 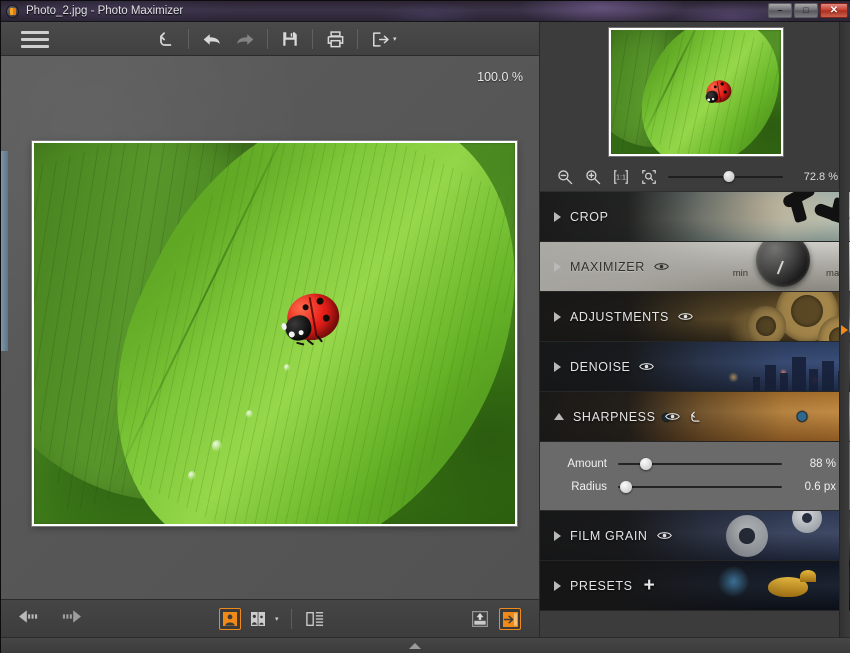 What do you see at coordinates (510, 619) in the screenshot?
I see `export-image-button` at bounding box center [510, 619].